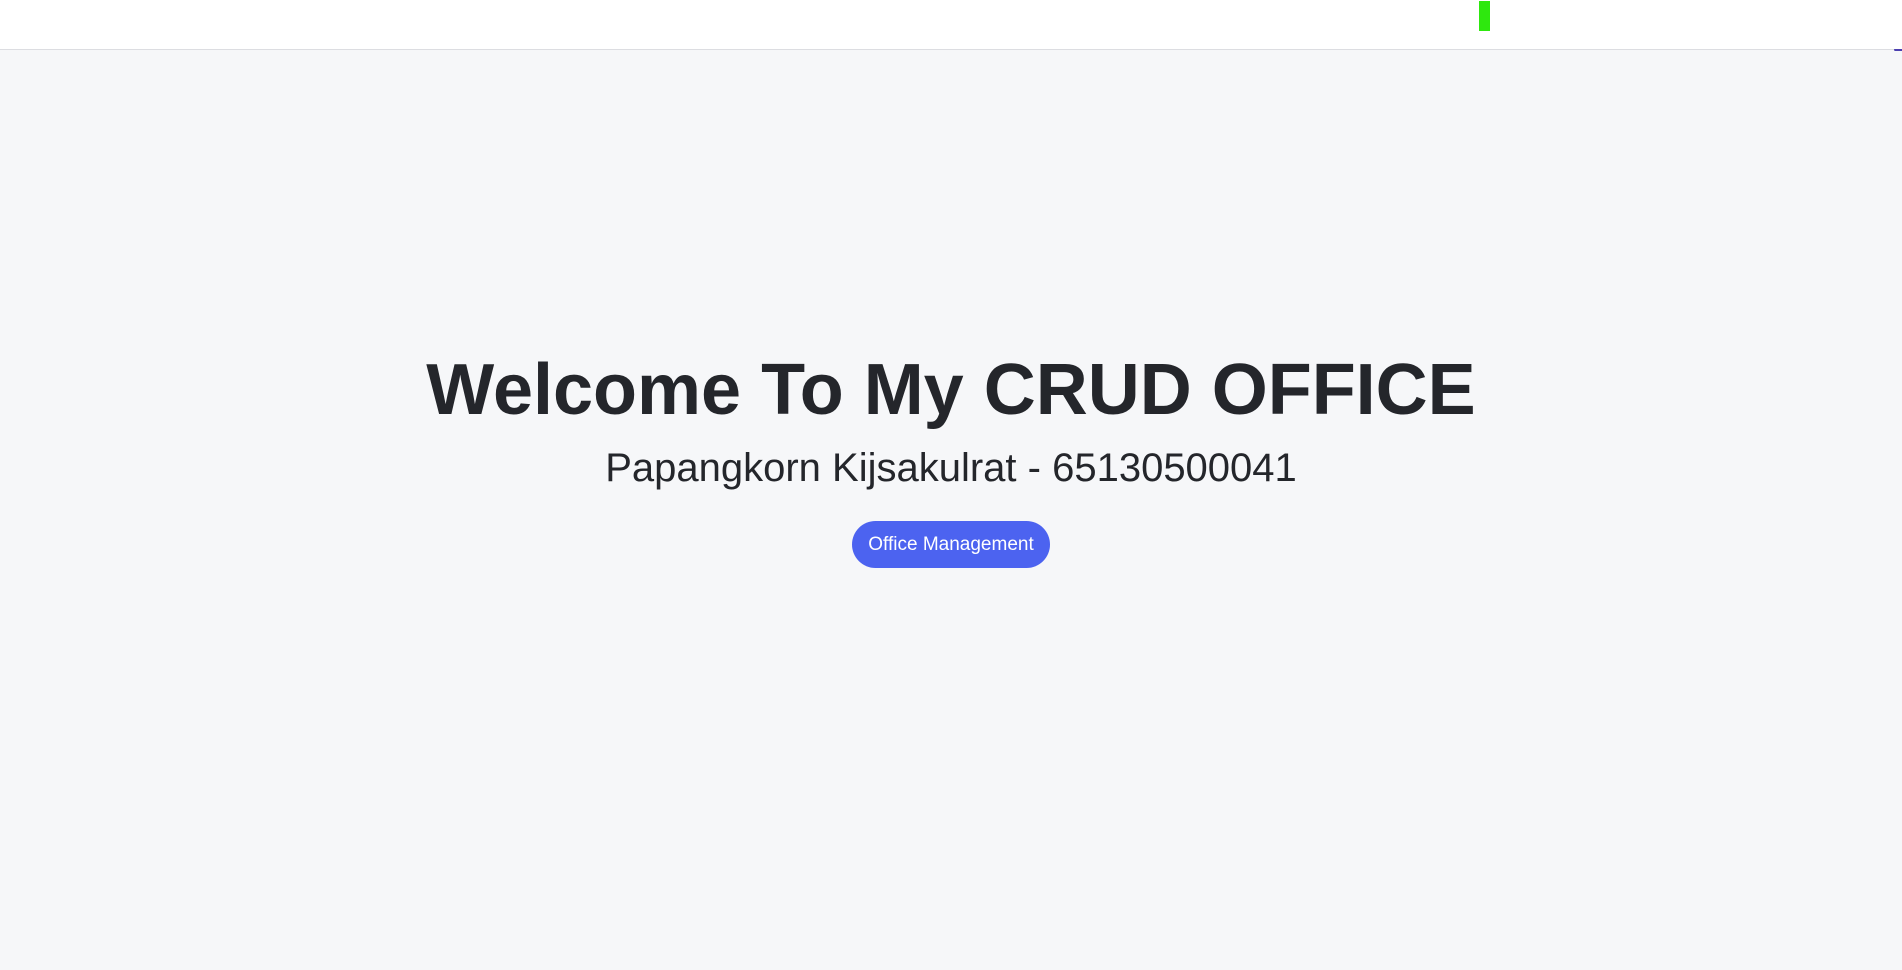 The image size is (1902, 970). Describe the element at coordinates (951, 468) in the screenshot. I see `author-subtitle: Papangkorn Kijsakulrat - 65130500041` at that location.